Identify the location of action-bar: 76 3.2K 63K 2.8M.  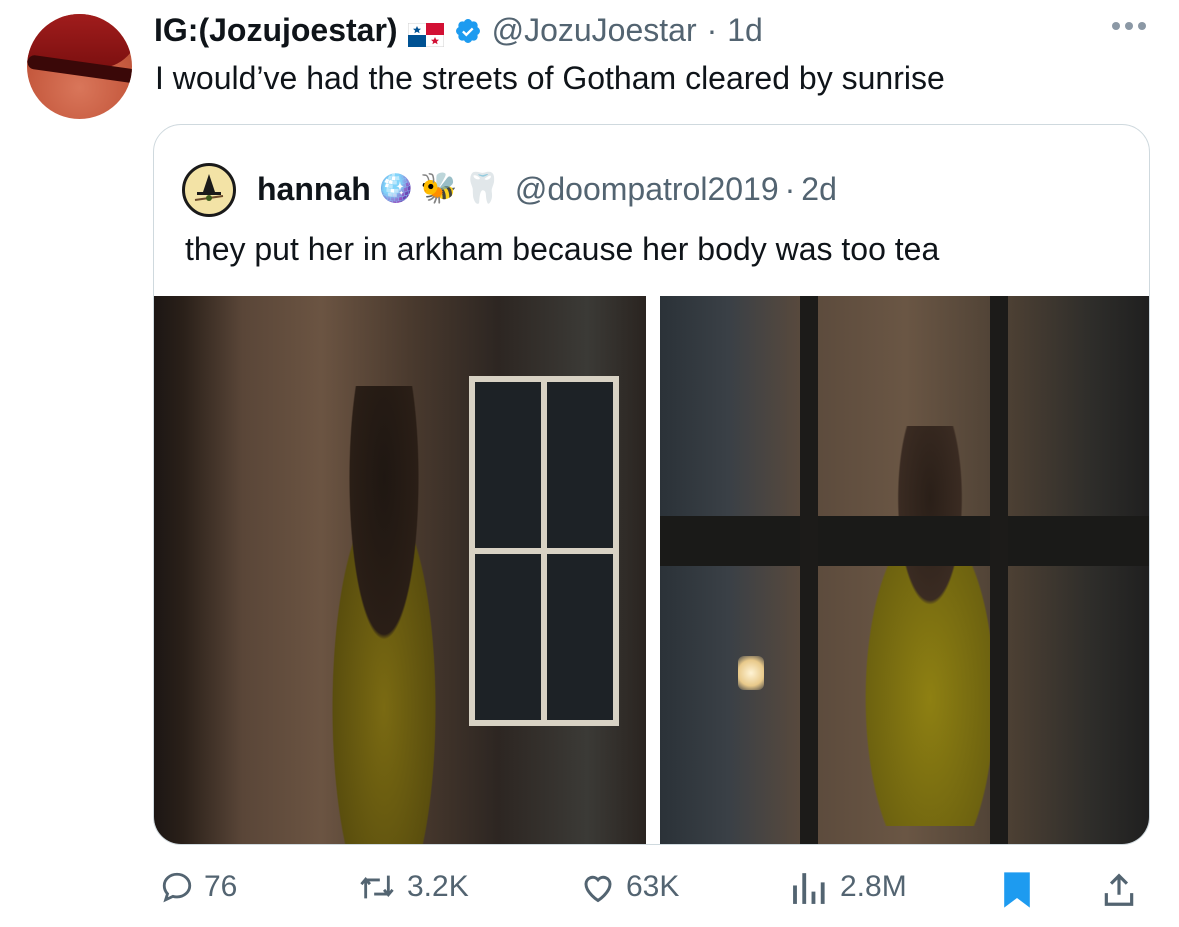
(589, 890).